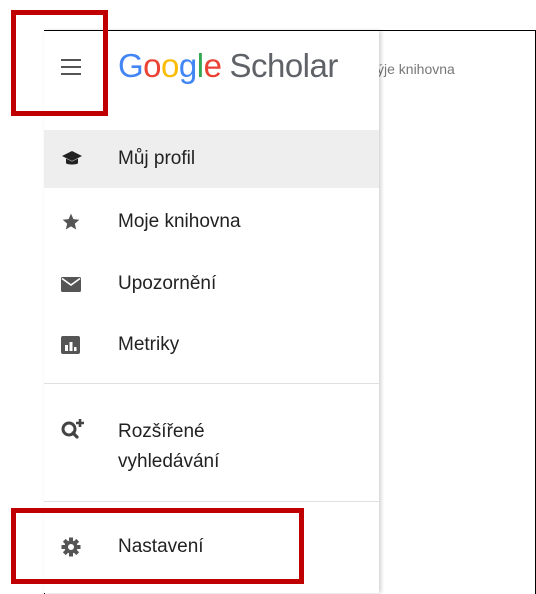 The width and height of the screenshot is (536, 594). I want to click on menu-item-label: Nastavení, so click(161, 546).